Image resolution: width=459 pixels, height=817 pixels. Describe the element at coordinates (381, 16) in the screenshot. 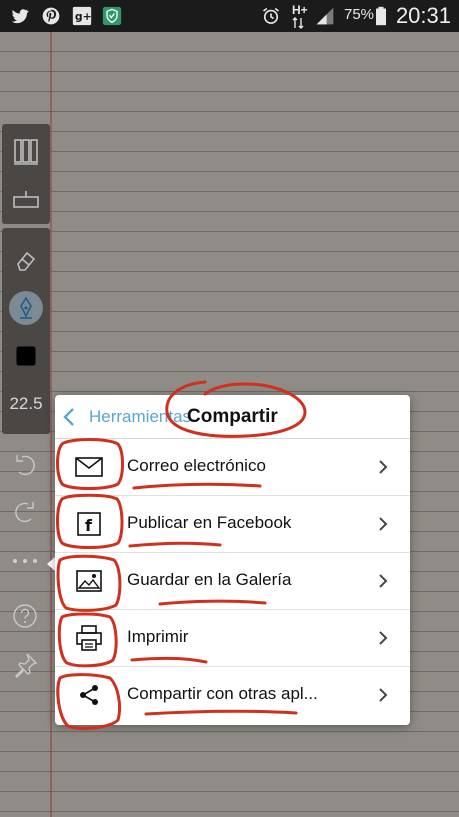

I see `battery-icon` at that location.